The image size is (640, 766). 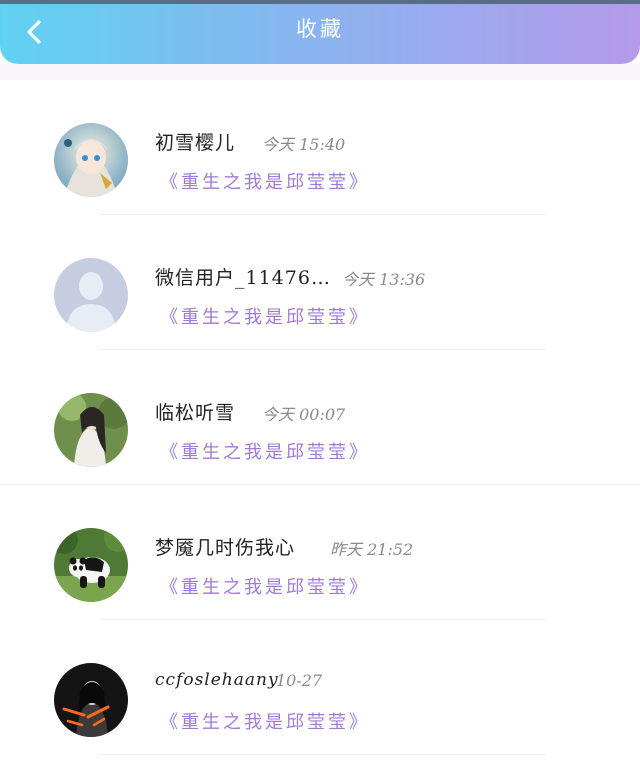 I want to click on user-name: 梦魇几时伤我心, so click(x=225, y=548).